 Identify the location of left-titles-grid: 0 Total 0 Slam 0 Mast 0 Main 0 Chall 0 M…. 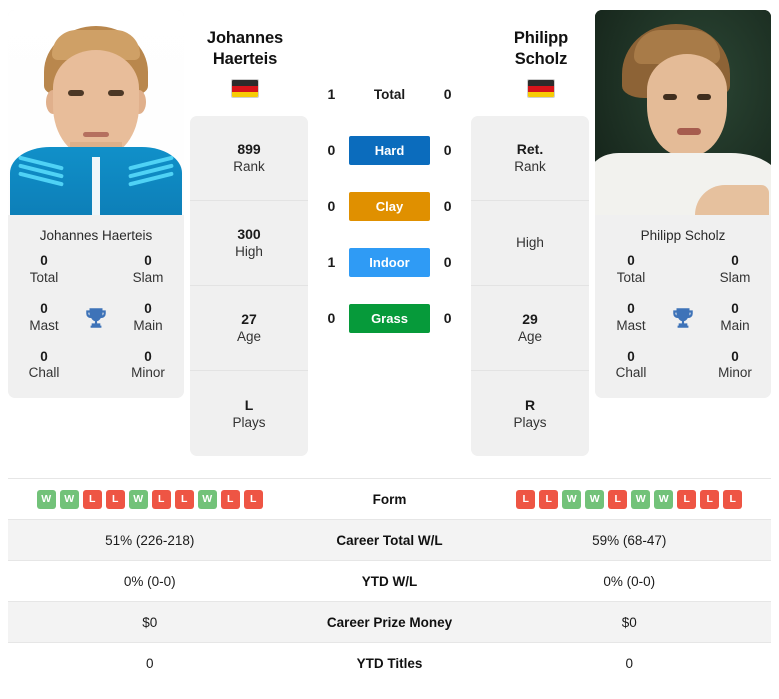
(96, 325).